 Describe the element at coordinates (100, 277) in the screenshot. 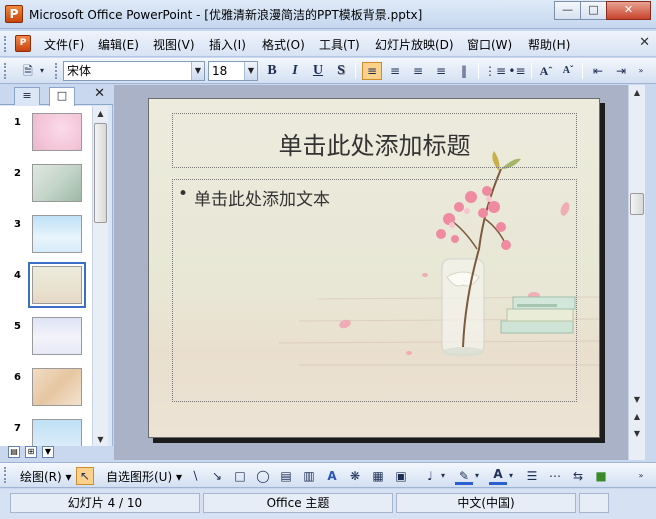

I see `thumbnail-scrollbar: ▲ ▼` at that location.